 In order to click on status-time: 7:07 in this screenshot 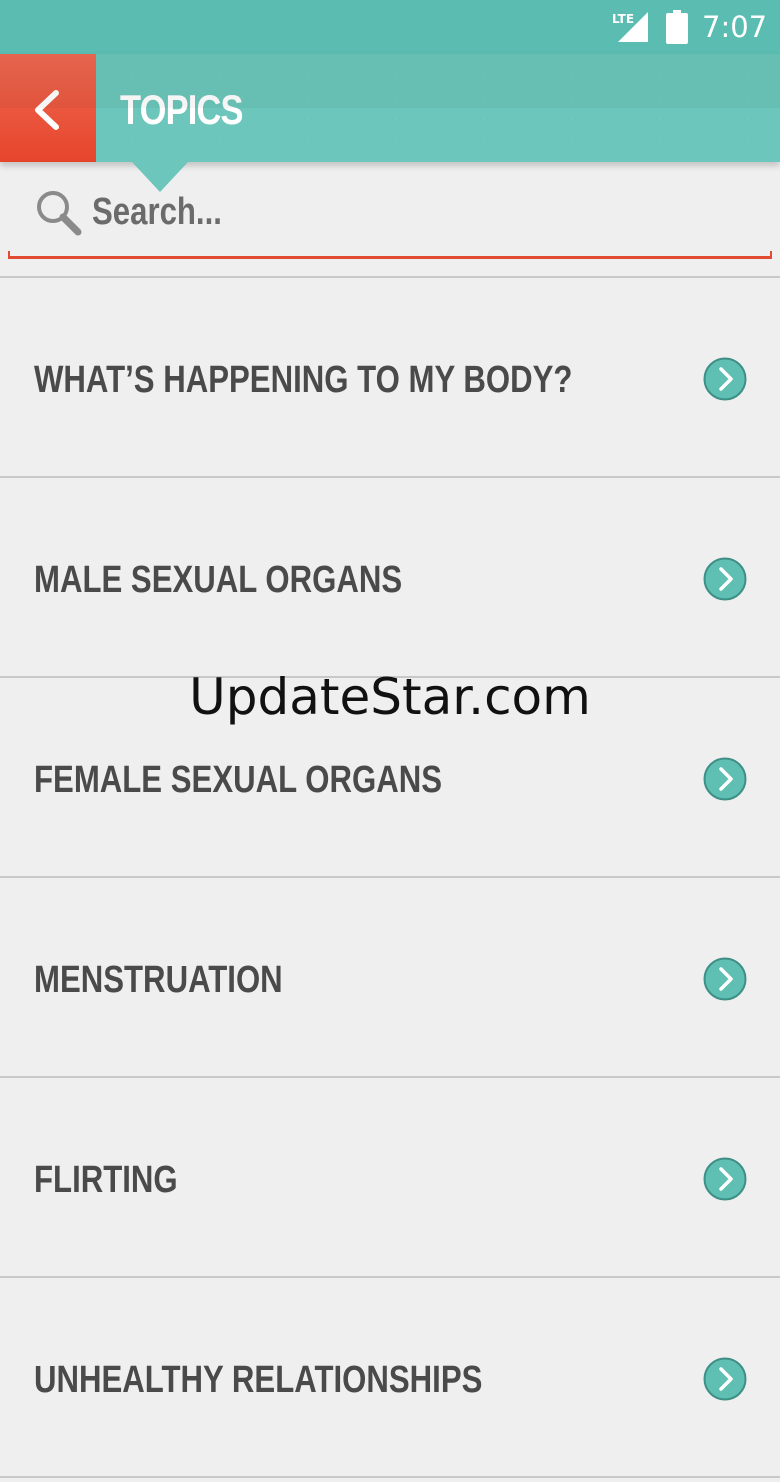, I will do `click(735, 27)`.